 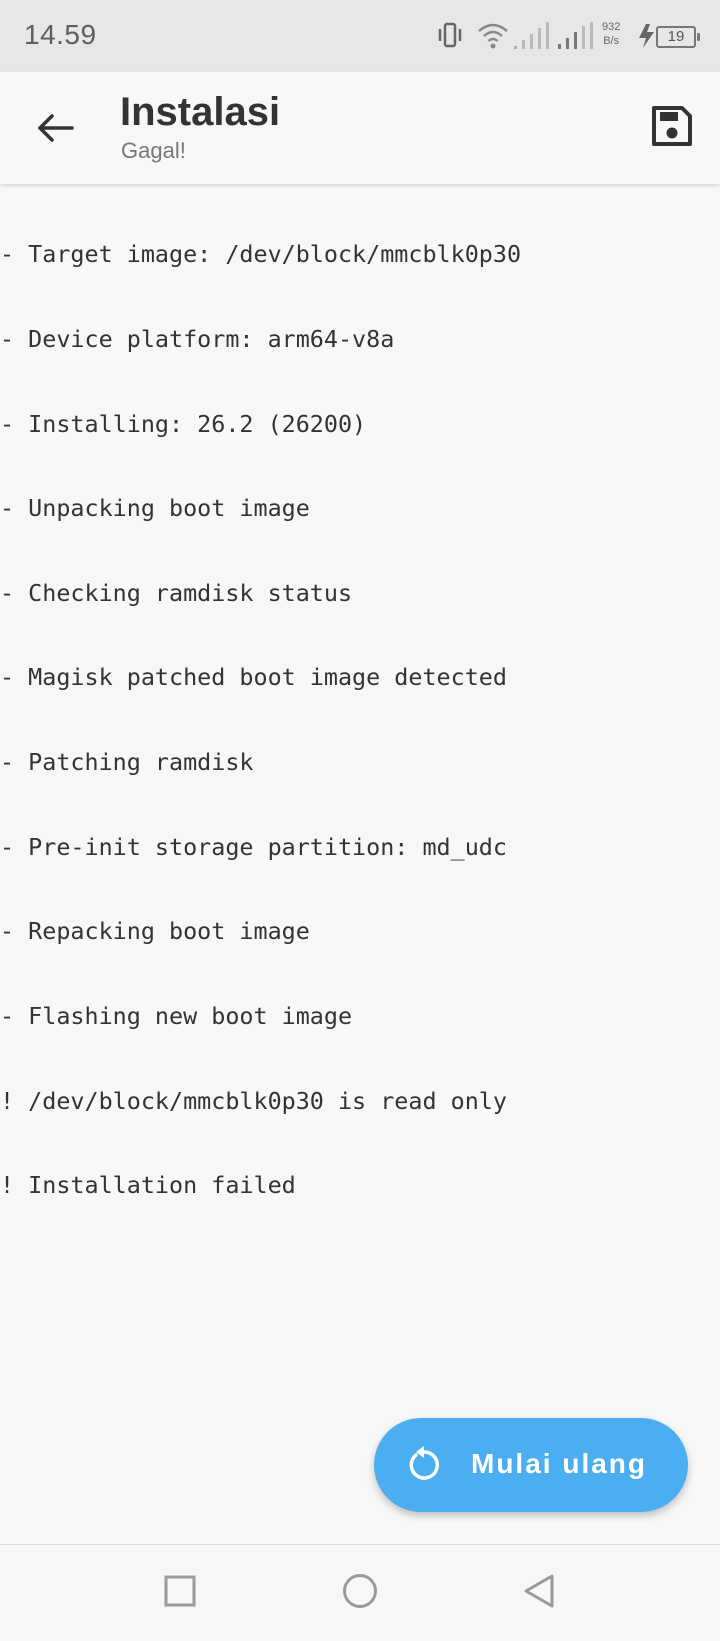 What do you see at coordinates (253, 846) in the screenshot?
I see `log-line: - Pre-init storage partition: md_udc` at bounding box center [253, 846].